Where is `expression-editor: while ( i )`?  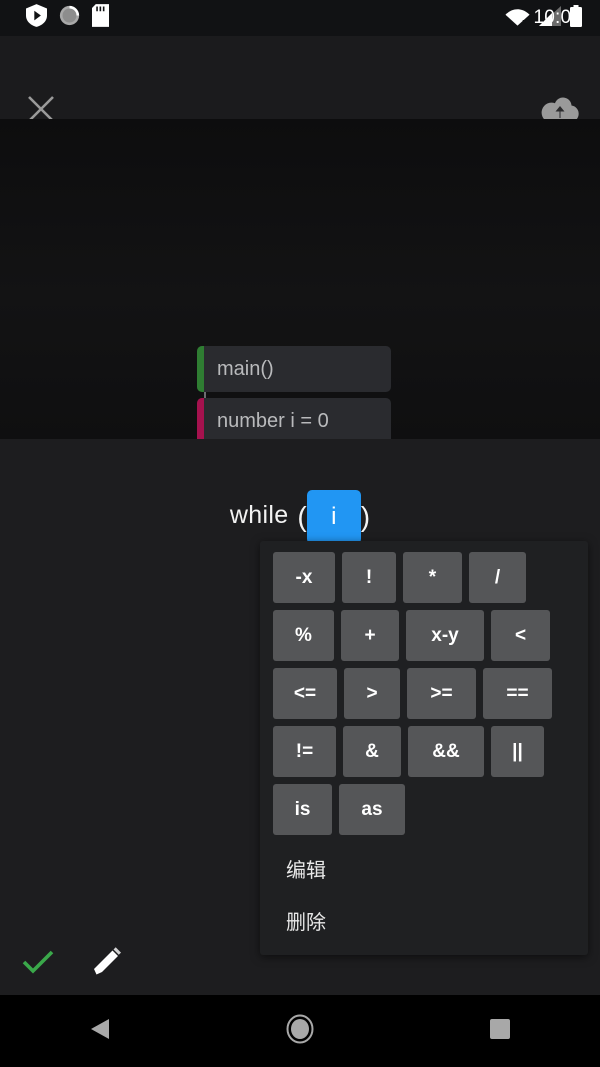
expression-editor: while ( i ) is located at coordinates (300, 516).